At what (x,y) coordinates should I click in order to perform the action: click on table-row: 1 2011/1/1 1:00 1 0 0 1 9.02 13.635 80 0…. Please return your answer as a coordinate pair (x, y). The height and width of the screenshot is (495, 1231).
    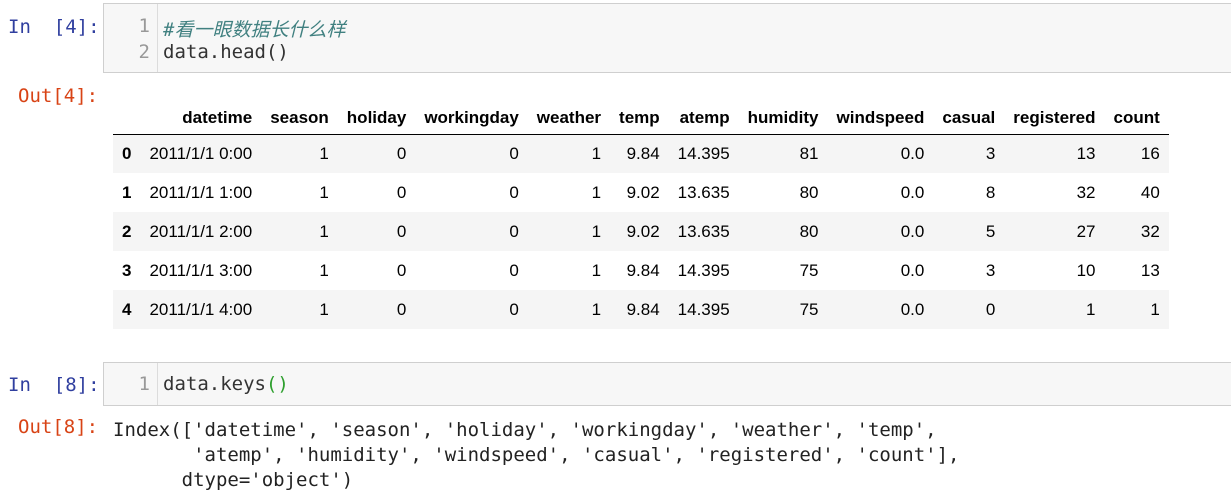
    Looking at the image, I should click on (641, 192).